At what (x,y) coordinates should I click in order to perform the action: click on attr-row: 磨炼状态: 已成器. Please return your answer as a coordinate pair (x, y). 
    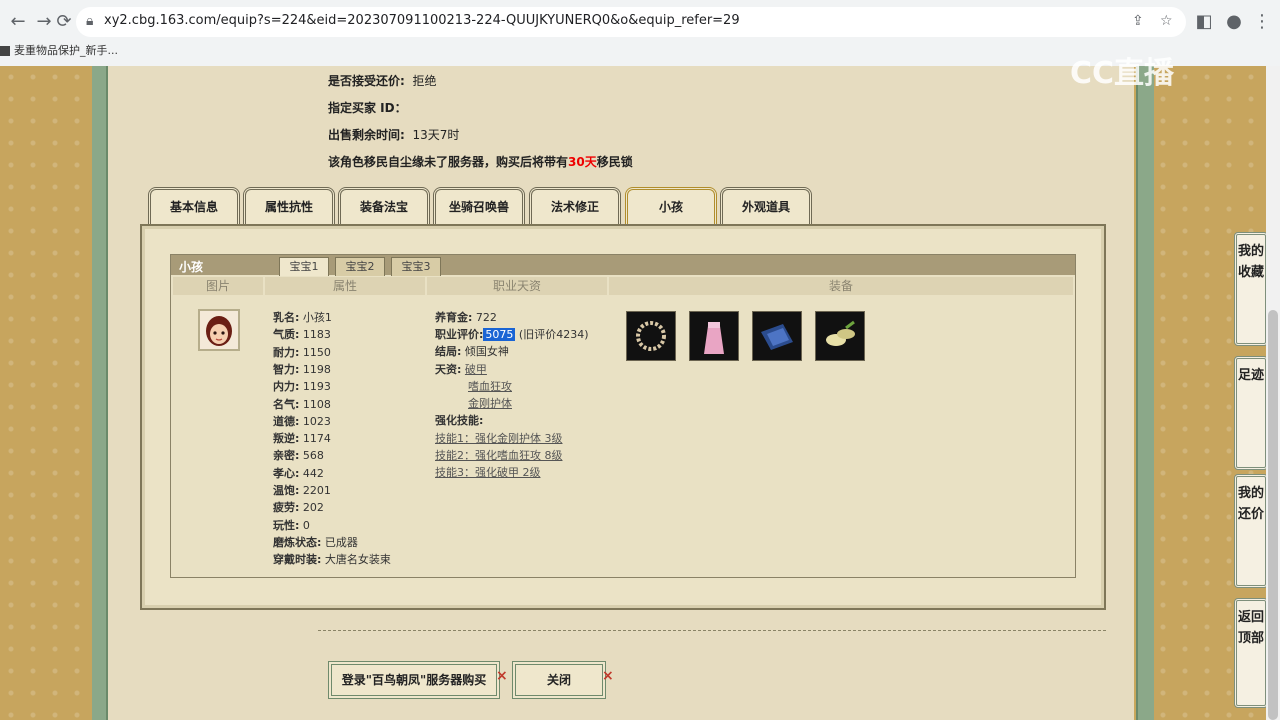
    Looking at the image, I should click on (315, 542).